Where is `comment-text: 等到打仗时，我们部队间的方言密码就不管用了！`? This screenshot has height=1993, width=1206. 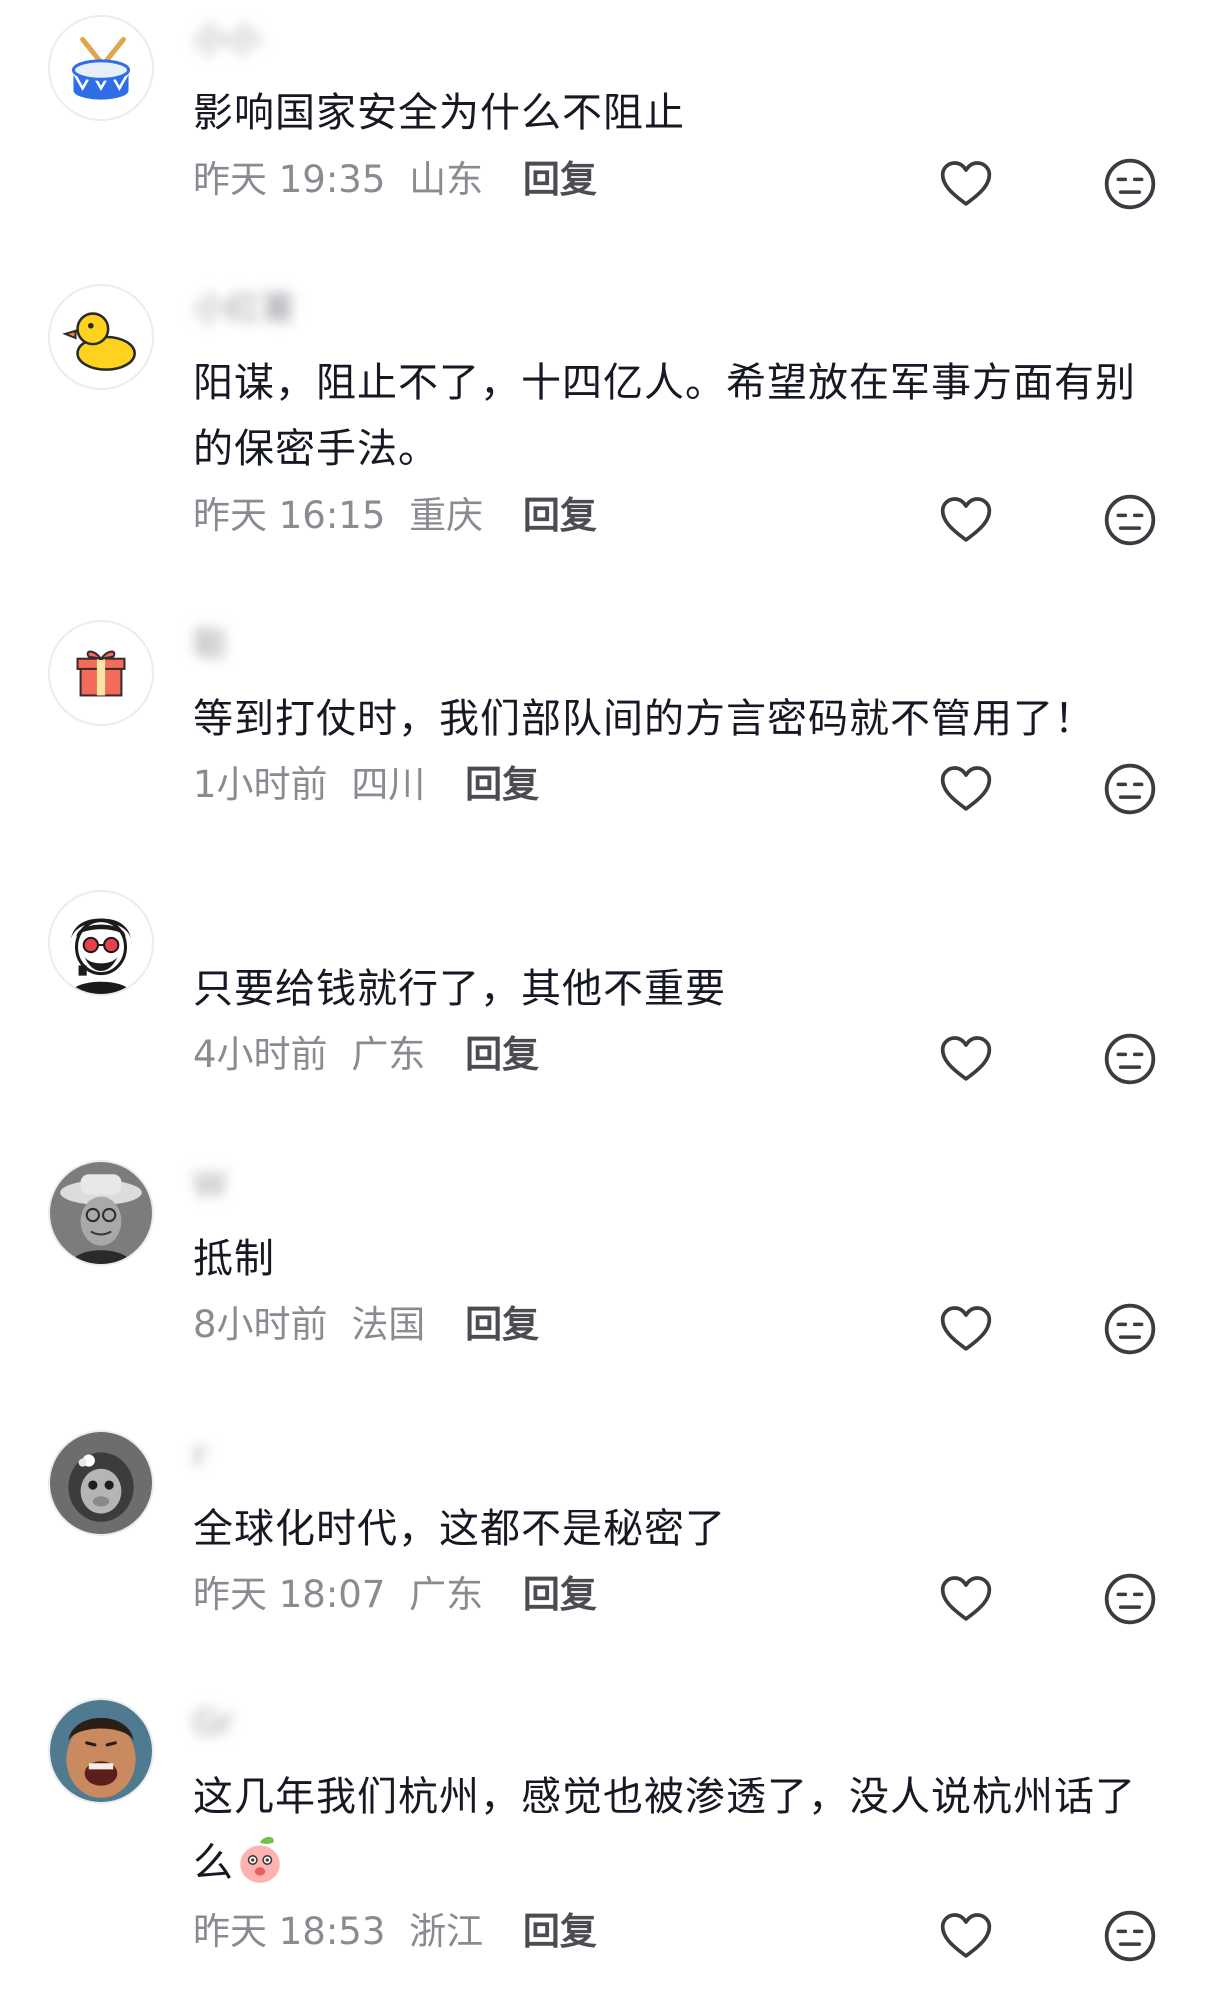
comment-text: 等到打仗时，我们部队间的方言密码就不管用了！ is located at coordinates (644, 719).